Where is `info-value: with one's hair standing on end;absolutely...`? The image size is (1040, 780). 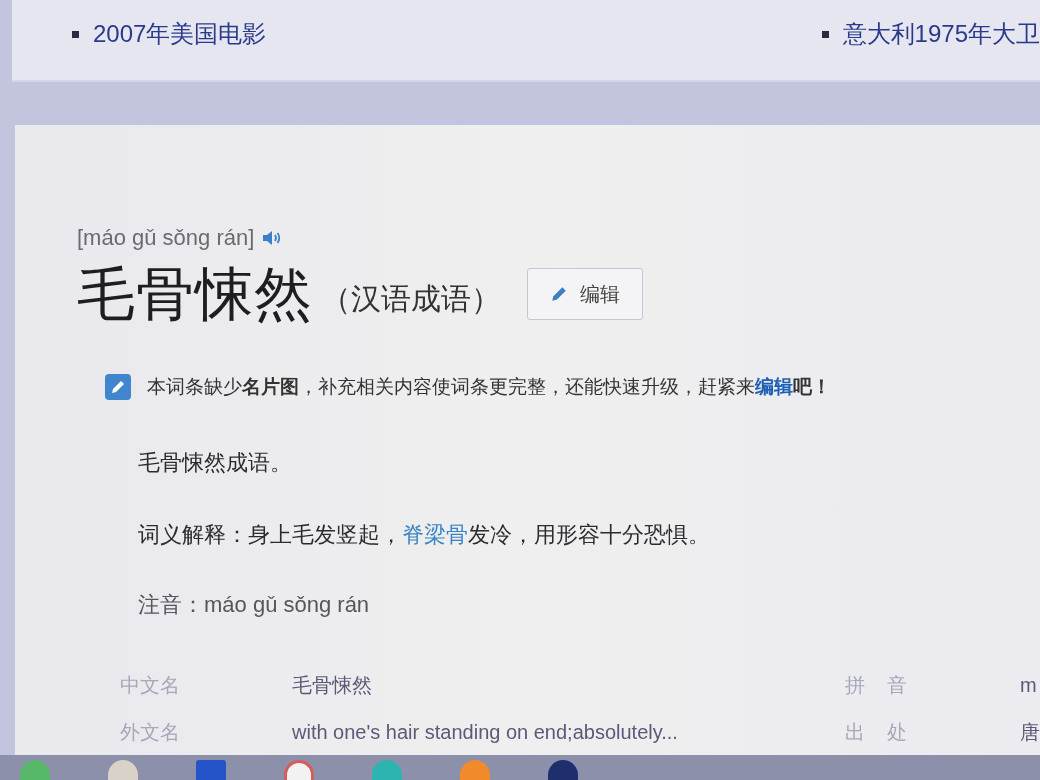
info-value: with one's hair standing on end;absolutely... is located at coordinates (485, 732).